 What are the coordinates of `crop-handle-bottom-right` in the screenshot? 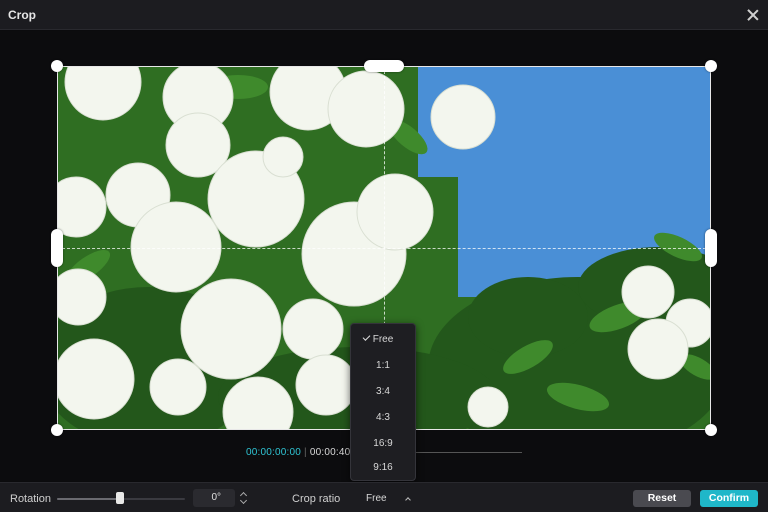 It's located at (711, 430).